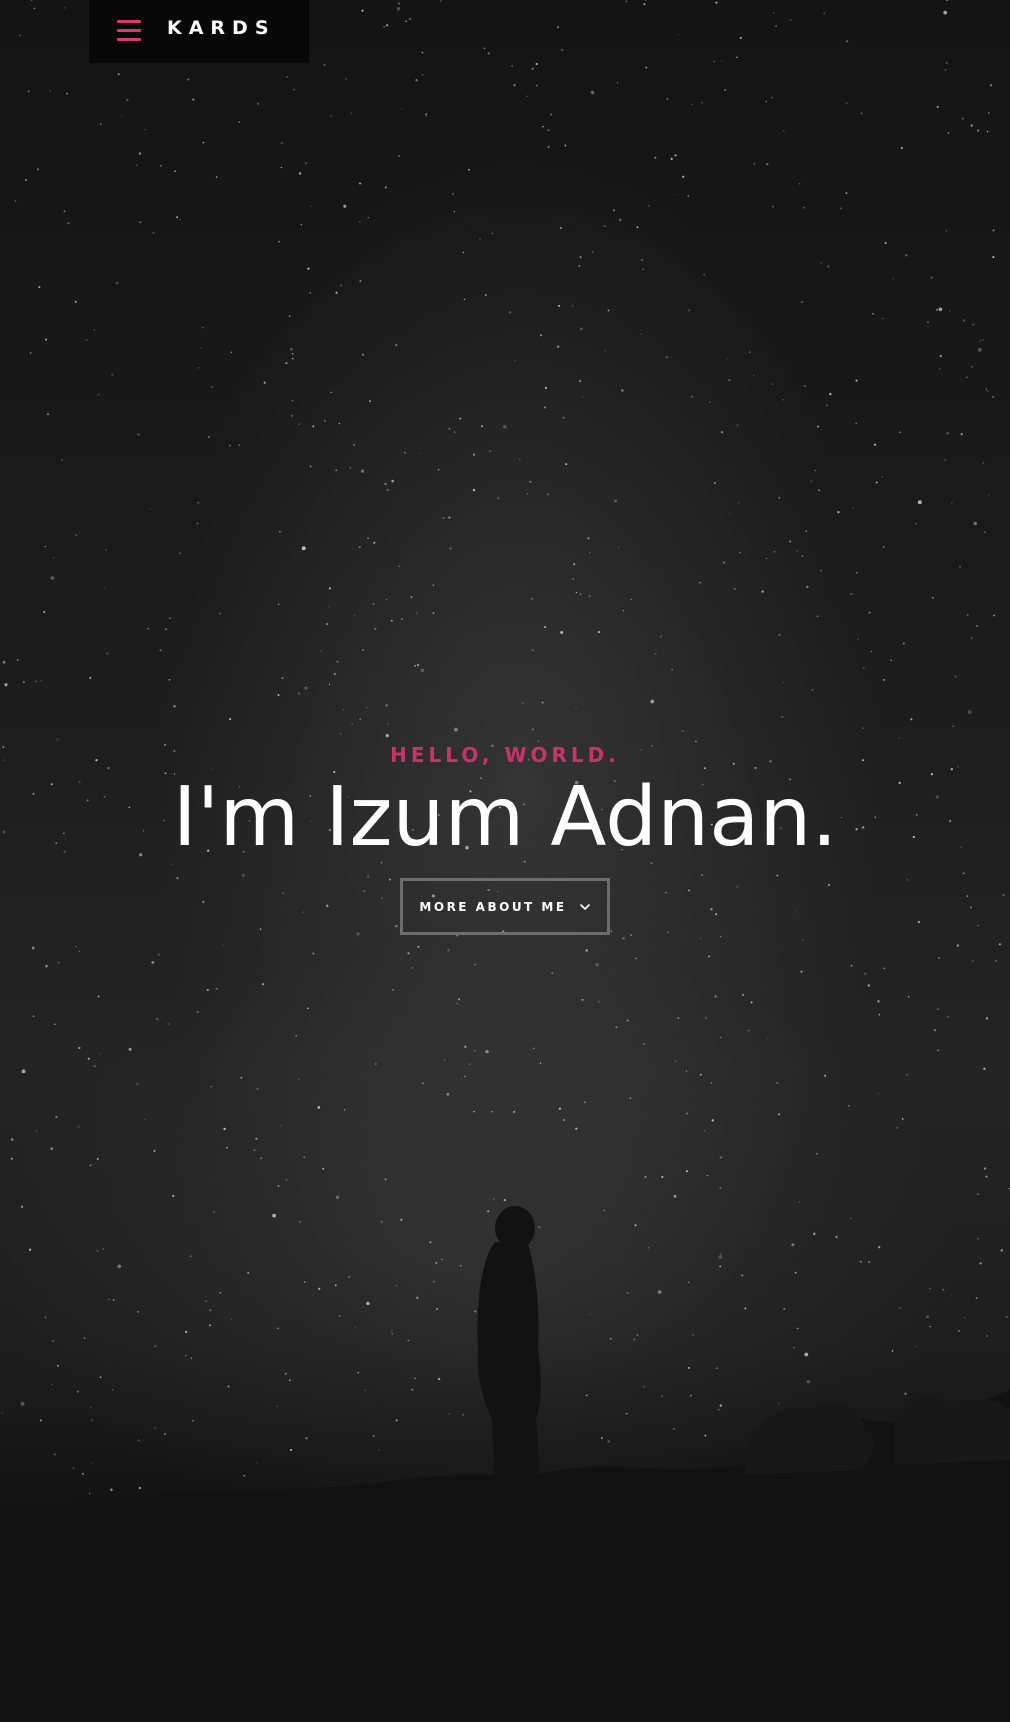 This screenshot has width=1010, height=1722. I want to click on chevron-down-icon, so click(584, 906).